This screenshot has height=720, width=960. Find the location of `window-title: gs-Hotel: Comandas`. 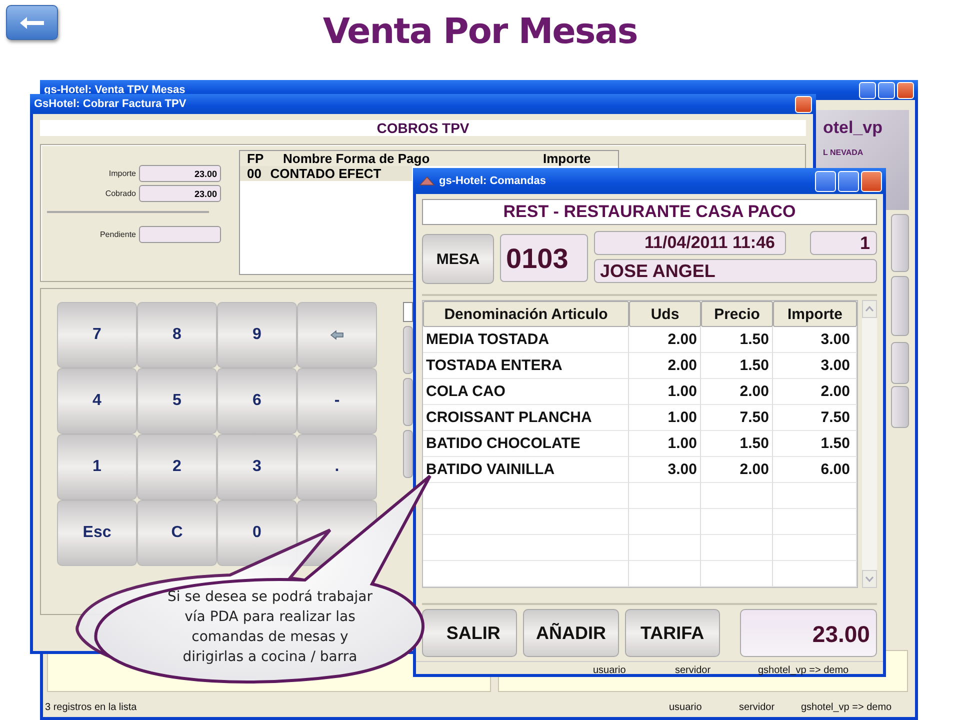

window-title: gs-Hotel: Comandas is located at coordinates (493, 181).